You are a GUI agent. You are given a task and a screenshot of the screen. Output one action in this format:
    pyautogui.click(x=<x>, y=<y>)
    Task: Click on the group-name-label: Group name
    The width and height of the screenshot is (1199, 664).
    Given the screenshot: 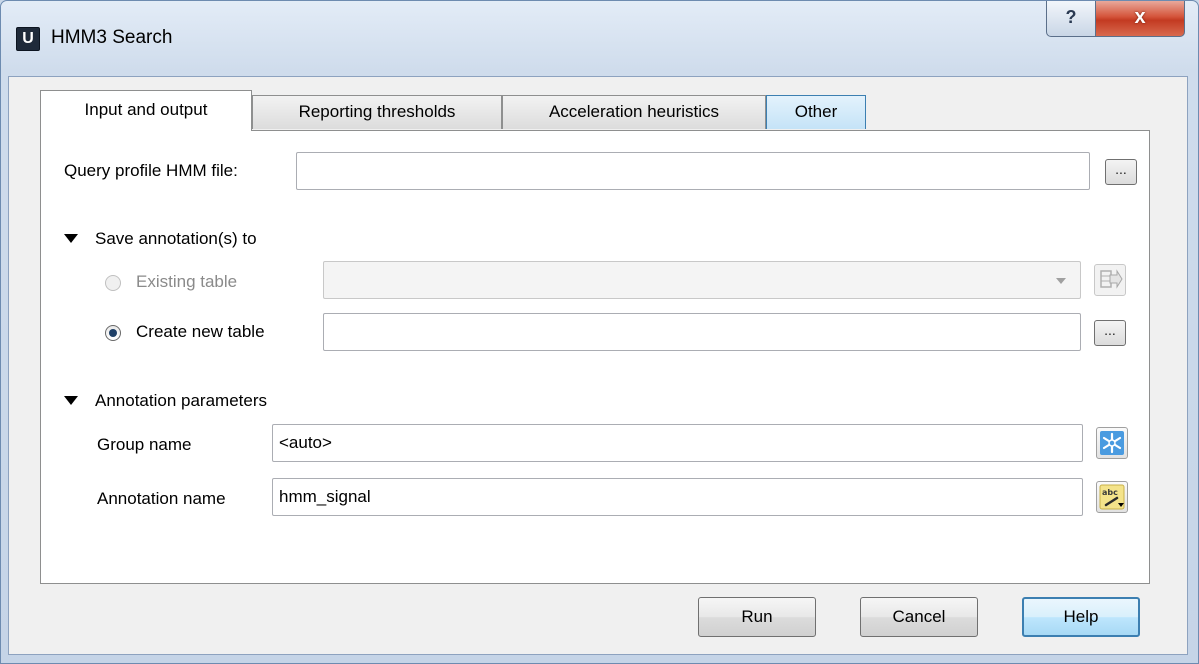 What is the action you would take?
    pyautogui.click(x=144, y=444)
    